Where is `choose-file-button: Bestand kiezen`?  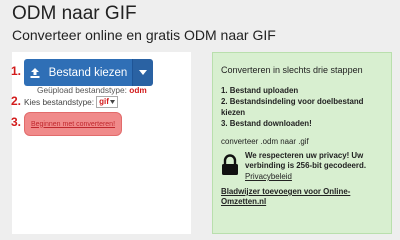 choose-file-button: Bestand kiezen is located at coordinates (78, 72).